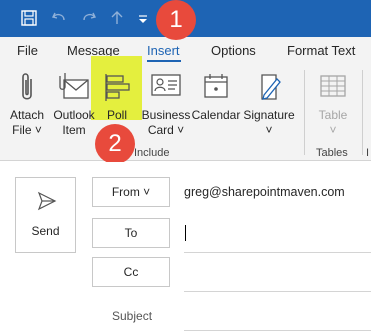 This screenshot has height=336, width=371. I want to click on cc-input, so click(277, 291).